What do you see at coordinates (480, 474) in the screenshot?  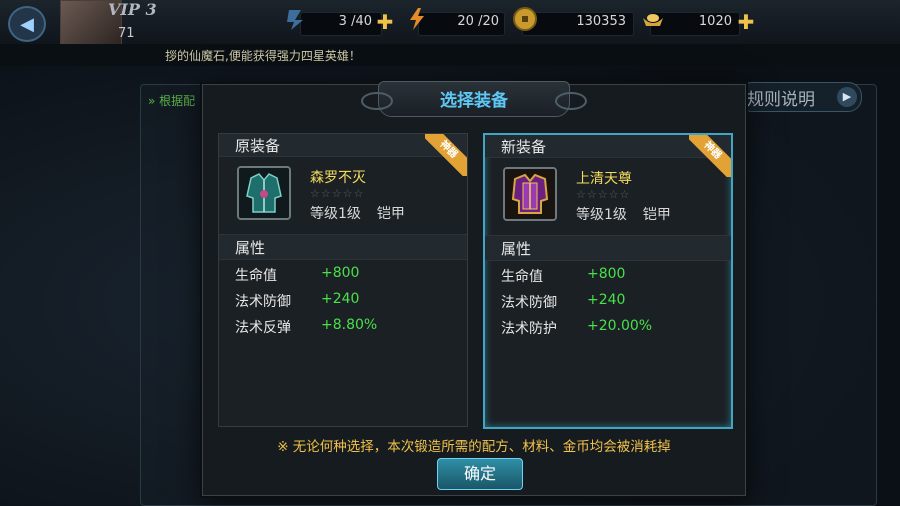 I see `confirm-button: 确定` at bounding box center [480, 474].